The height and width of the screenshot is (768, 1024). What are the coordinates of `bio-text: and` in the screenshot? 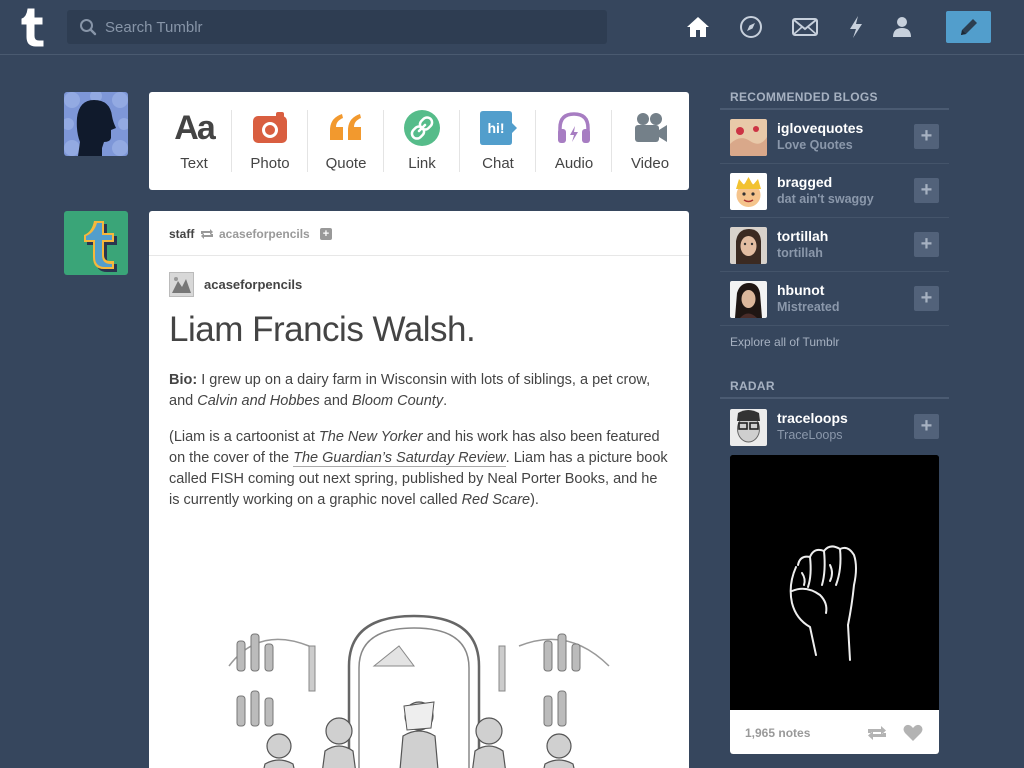 It's located at (336, 401).